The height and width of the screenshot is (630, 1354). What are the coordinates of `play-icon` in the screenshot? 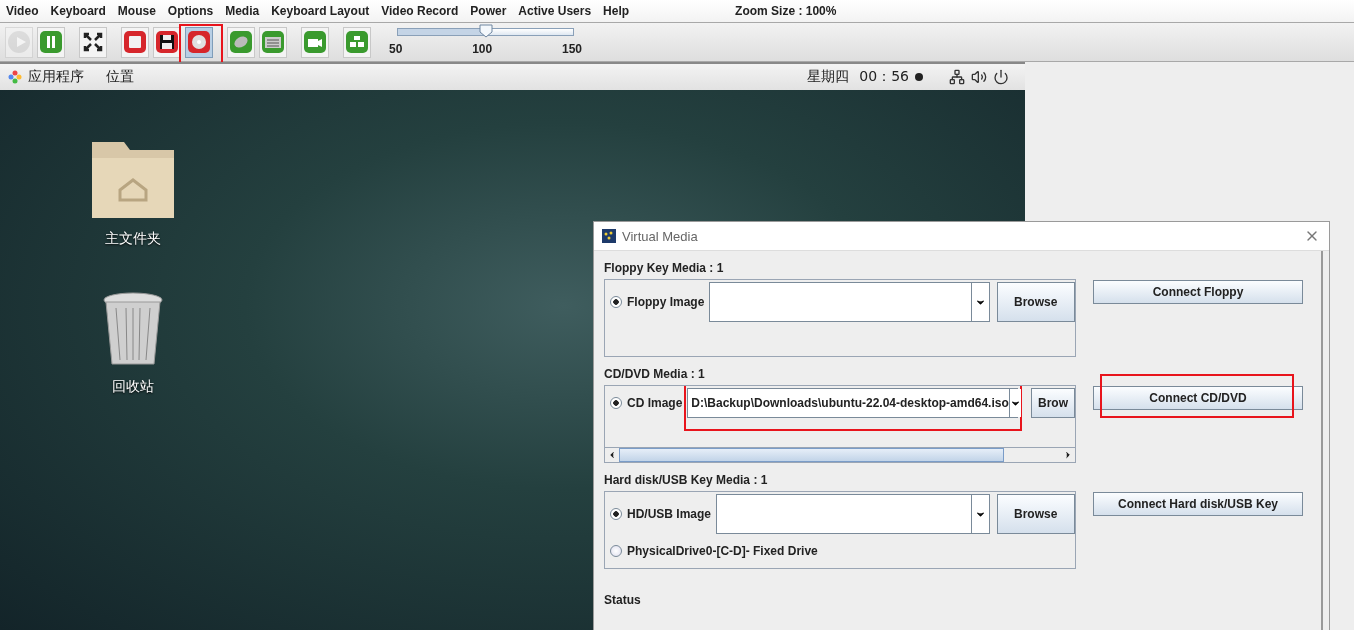 It's located at (19, 42).